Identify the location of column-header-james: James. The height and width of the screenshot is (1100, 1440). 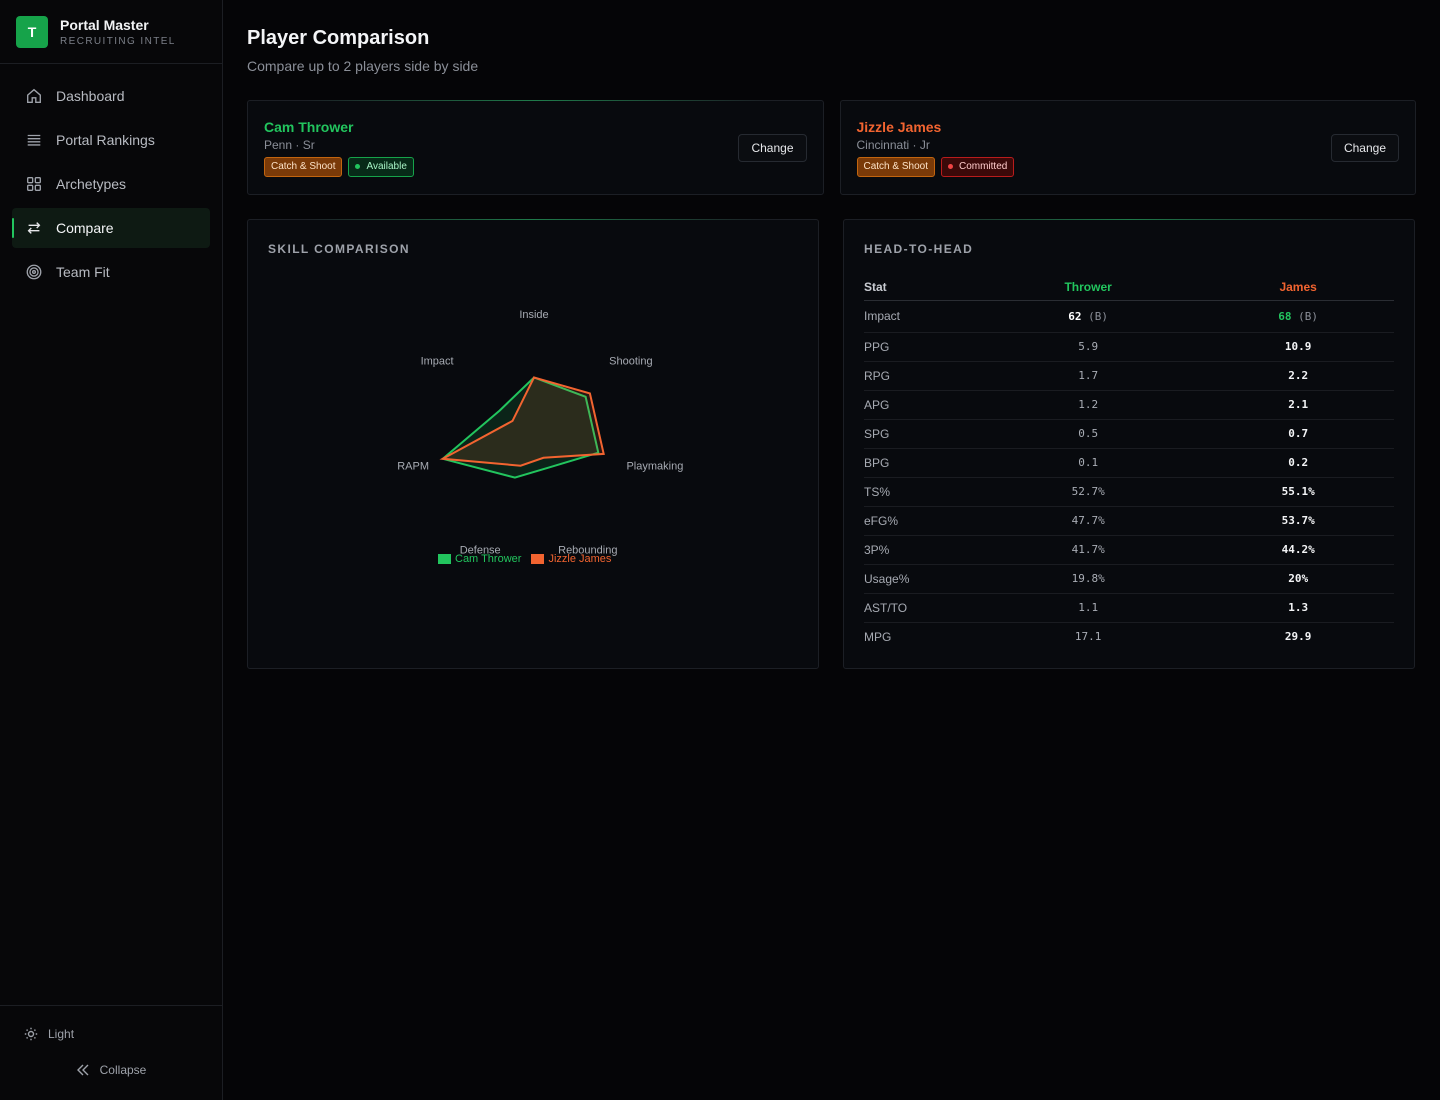
(1298, 289).